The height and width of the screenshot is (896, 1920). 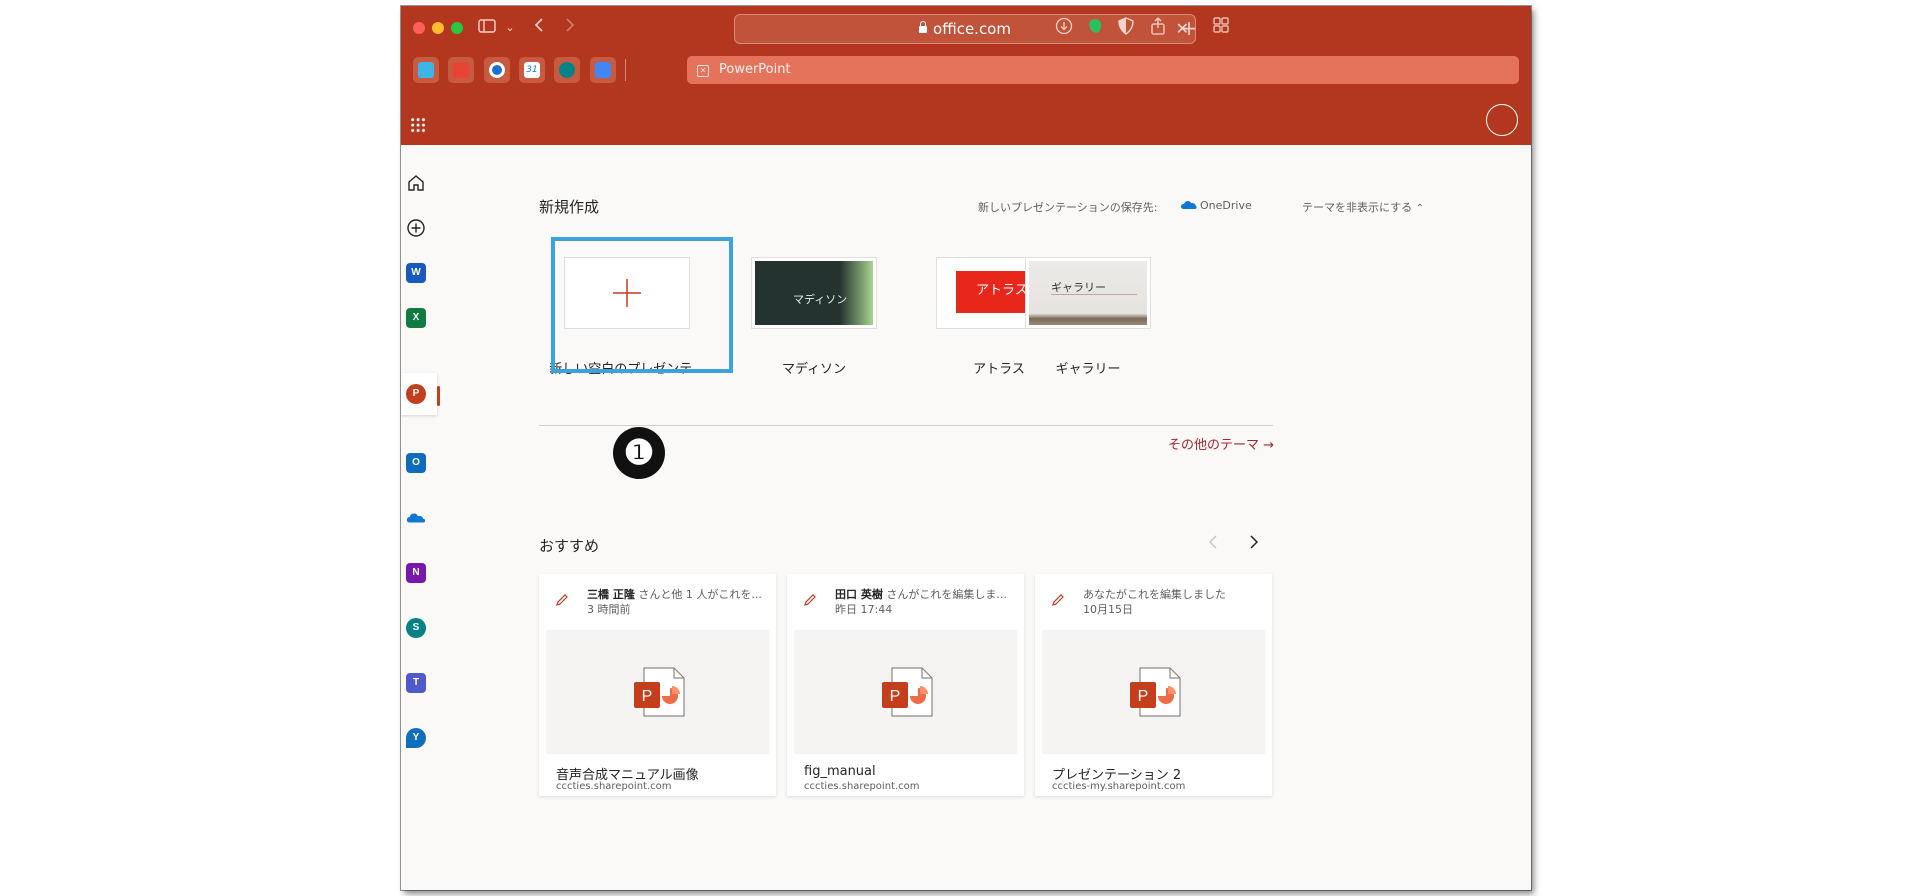 I want to click on word-icon: W, so click(x=416, y=273).